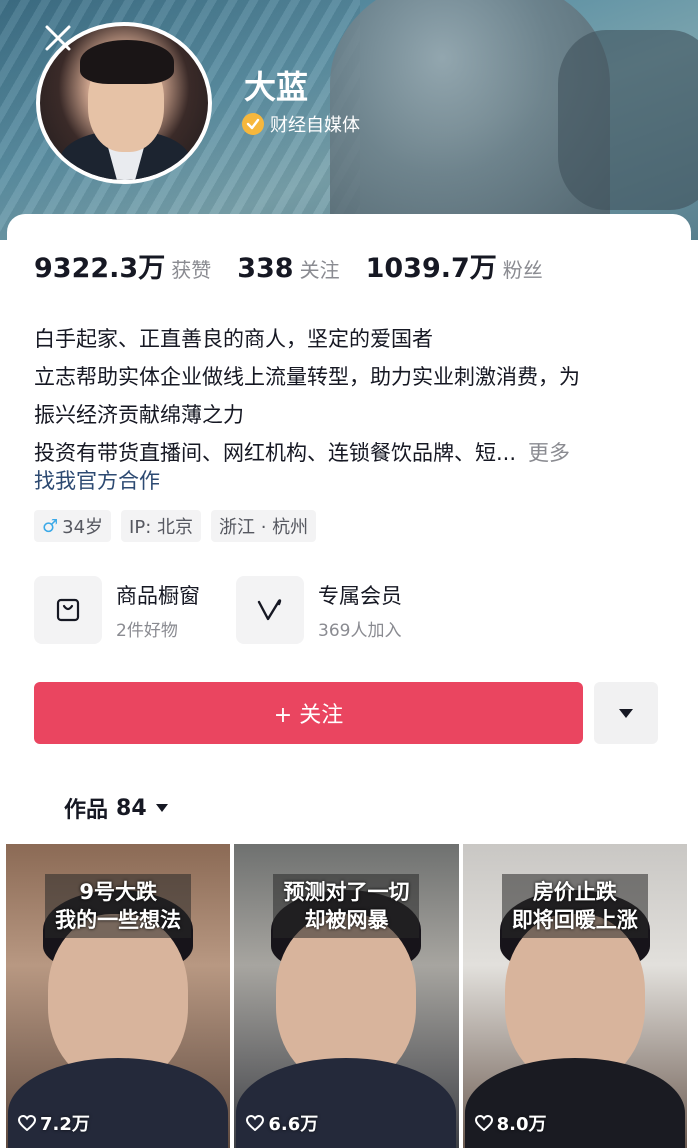 This screenshot has width=698, height=1148. Describe the element at coordinates (574, 996) in the screenshot. I see `video-thumbnail: 房价止跌 即将回暖上涨 8.0万` at that location.